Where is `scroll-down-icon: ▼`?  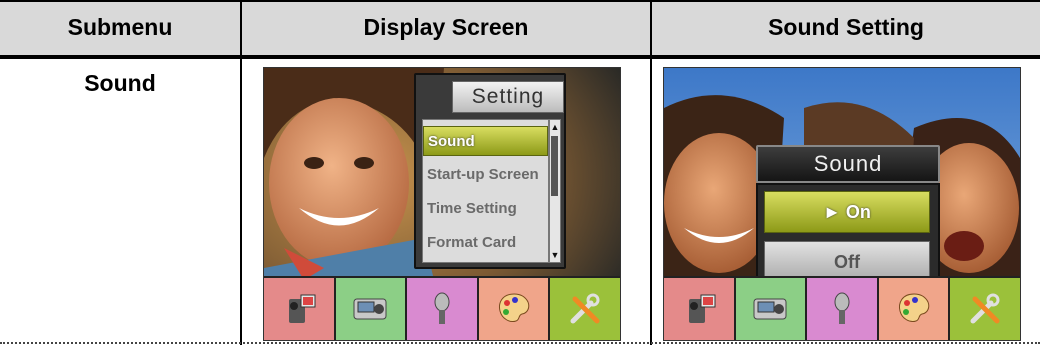
scroll-down-icon: ▼ is located at coordinates (555, 255).